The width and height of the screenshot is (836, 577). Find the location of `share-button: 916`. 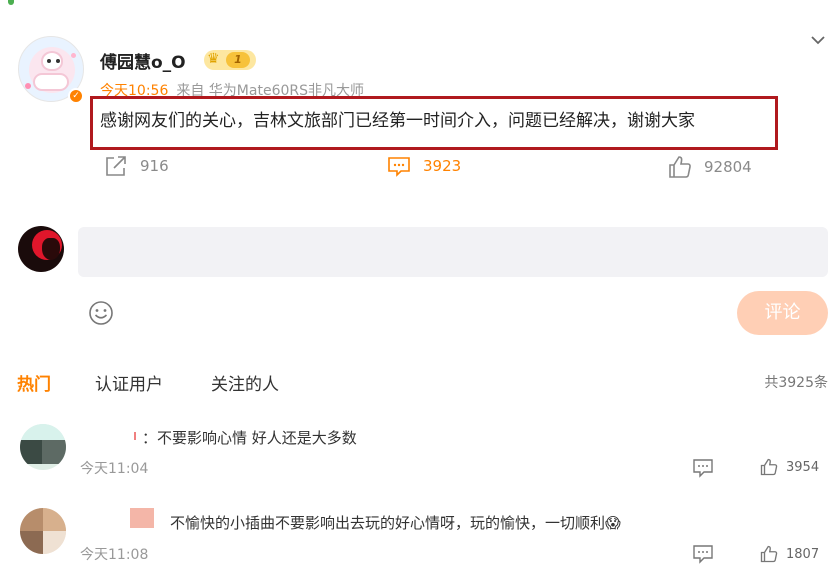

share-button: 916 is located at coordinates (136, 166).